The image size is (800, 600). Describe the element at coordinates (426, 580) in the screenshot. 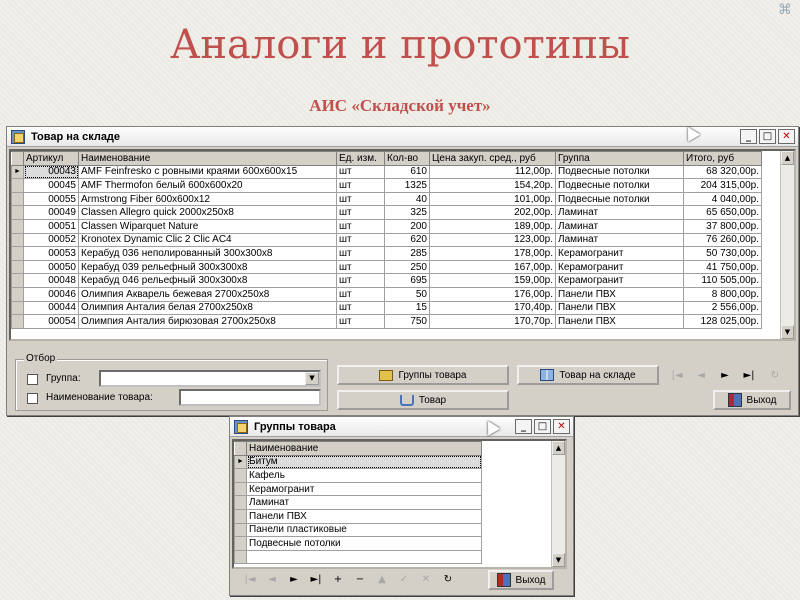

I see `groups-cancel-icon: ✕` at that location.